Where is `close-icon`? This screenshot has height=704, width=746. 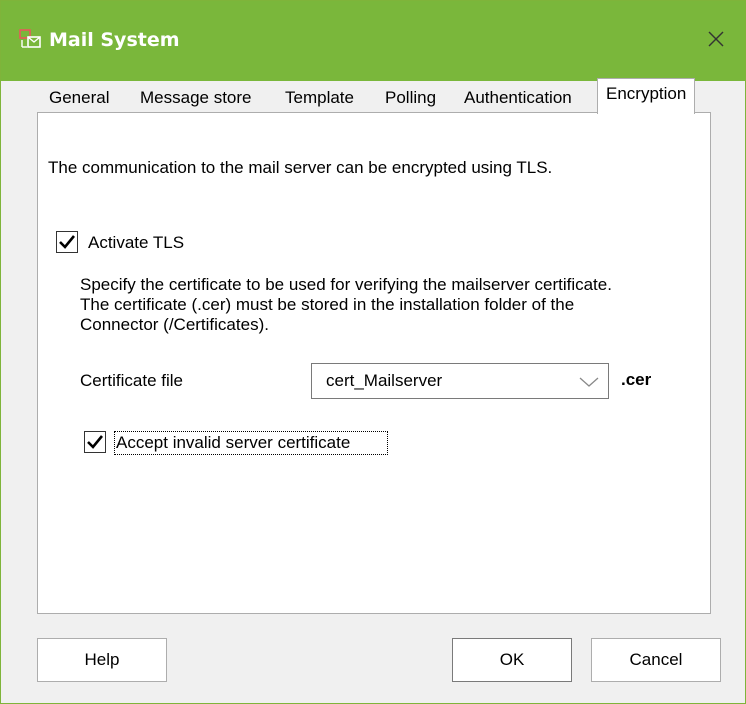 close-icon is located at coordinates (716, 41).